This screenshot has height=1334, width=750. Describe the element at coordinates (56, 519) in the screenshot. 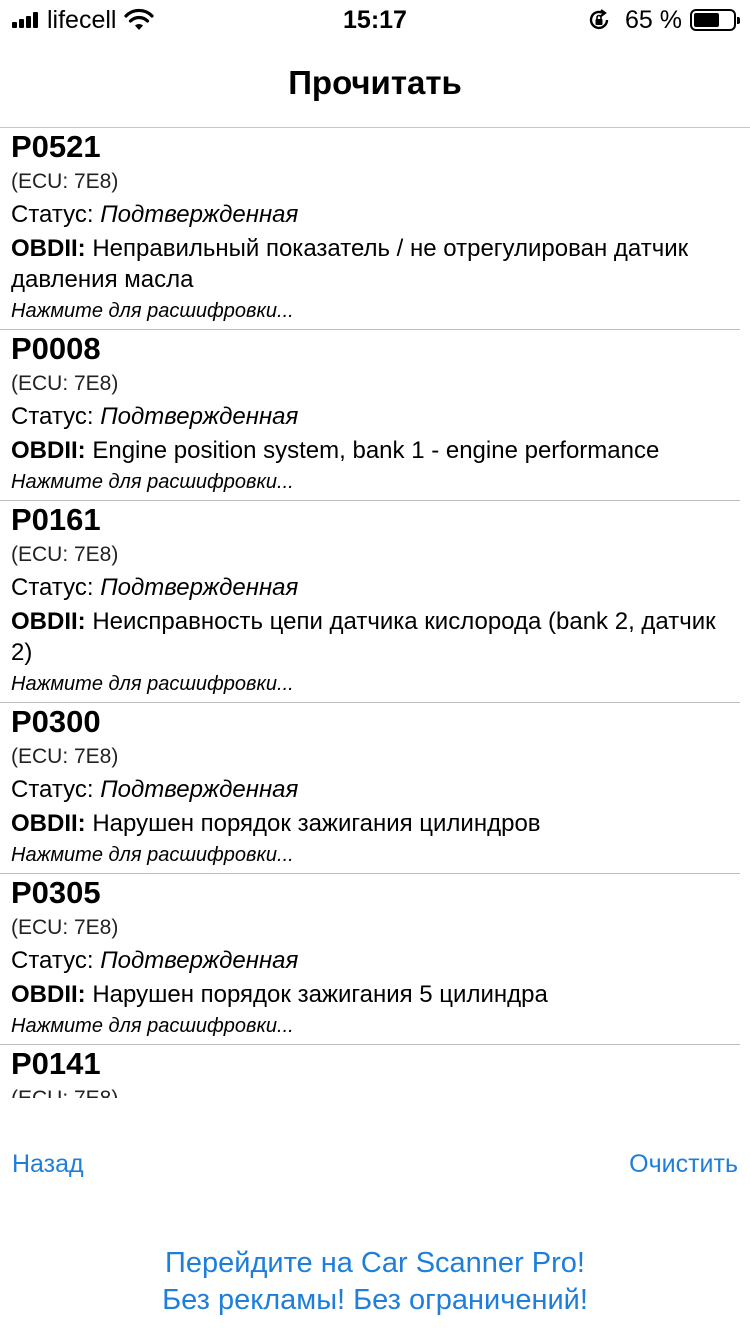

I see `trouble-code: P0161` at that location.